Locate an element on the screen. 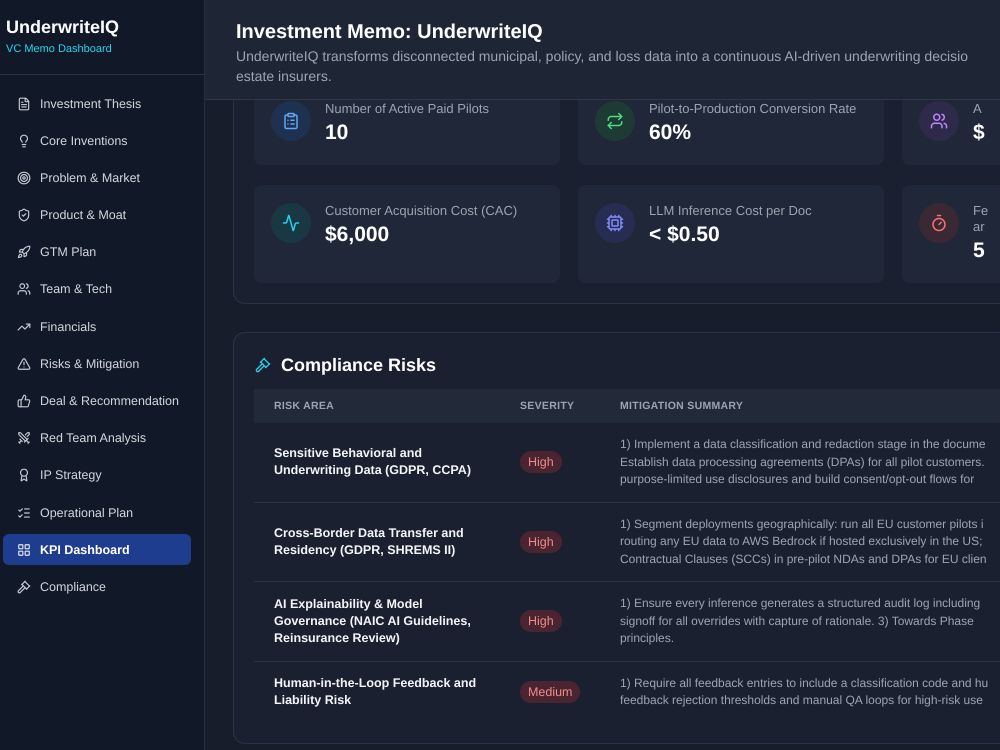 The width and height of the screenshot is (1000, 750). rocket-icon is located at coordinates (24, 252).